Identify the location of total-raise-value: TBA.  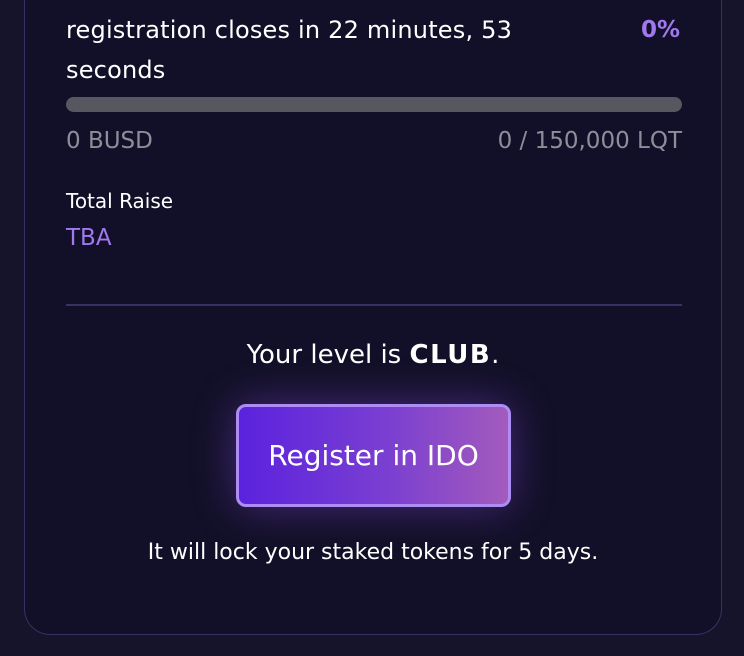
(89, 238).